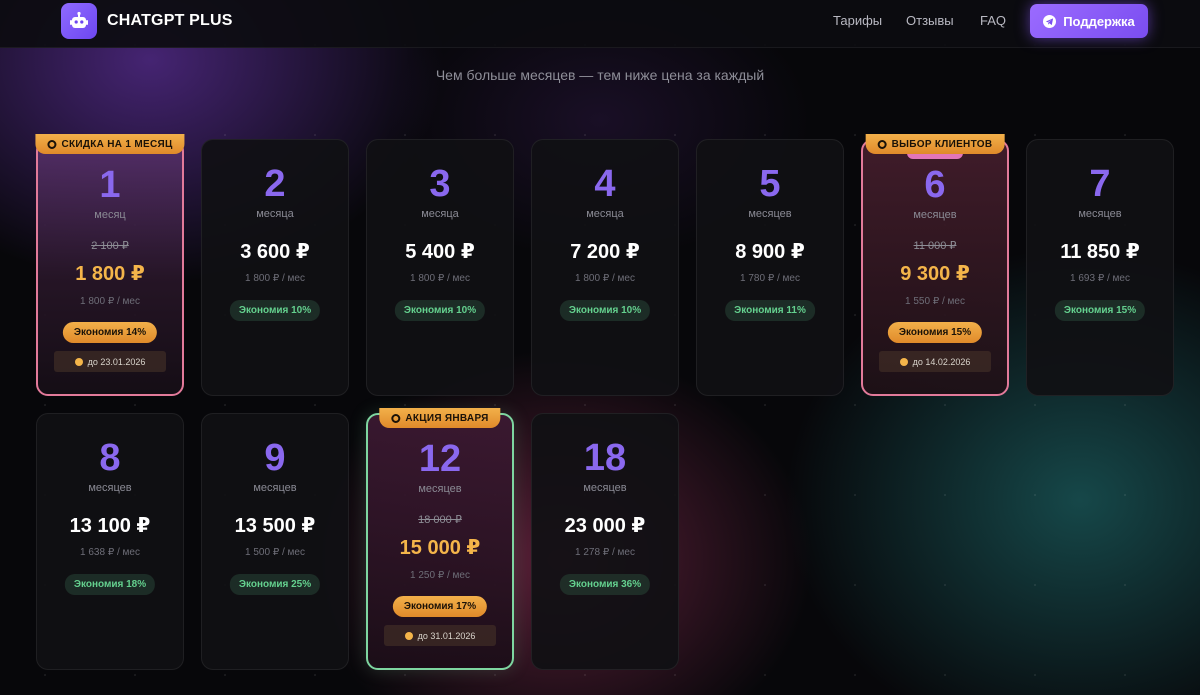  What do you see at coordinates (275, 184) in the screenshot?
I see `plan-months: 2` at bounding box center [275, 184].